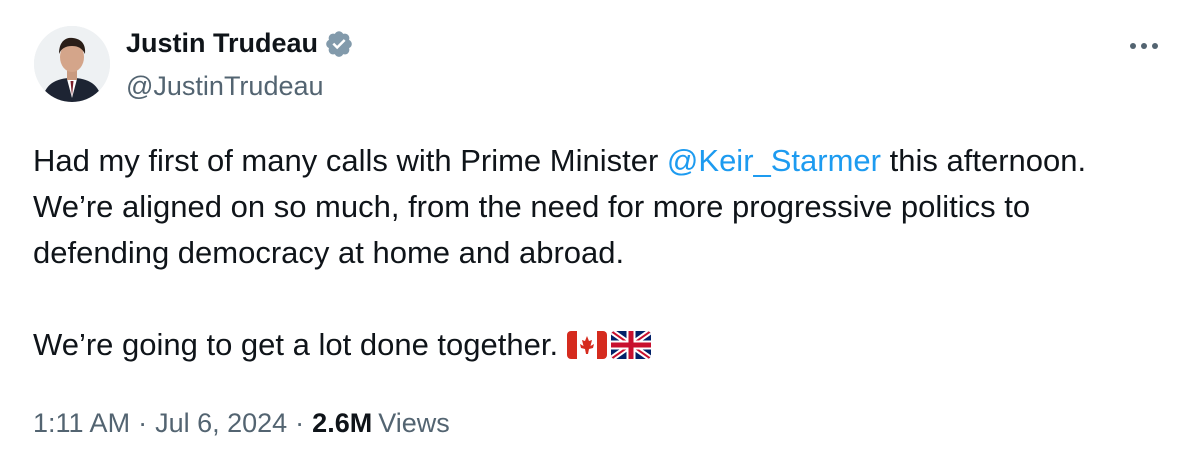 The image size is (1190, 476). I want to click on tweet-date: Jul 6, 2024, so click(221, 423).